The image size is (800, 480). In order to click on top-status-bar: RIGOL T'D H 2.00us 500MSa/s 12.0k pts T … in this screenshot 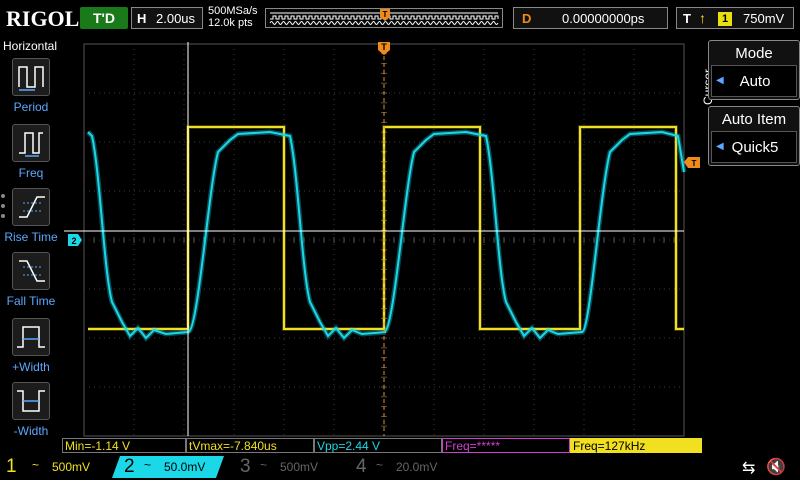, I will do `click(400, 18)`.